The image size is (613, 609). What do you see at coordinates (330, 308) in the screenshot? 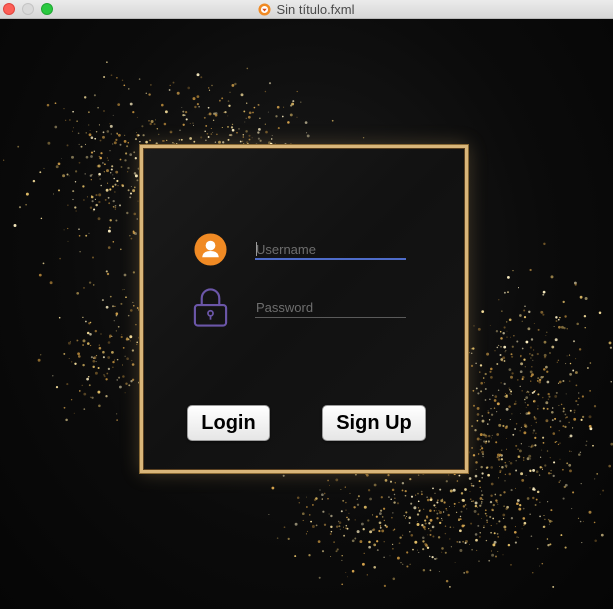
I see `password-field` at bounding box center [330, 308].